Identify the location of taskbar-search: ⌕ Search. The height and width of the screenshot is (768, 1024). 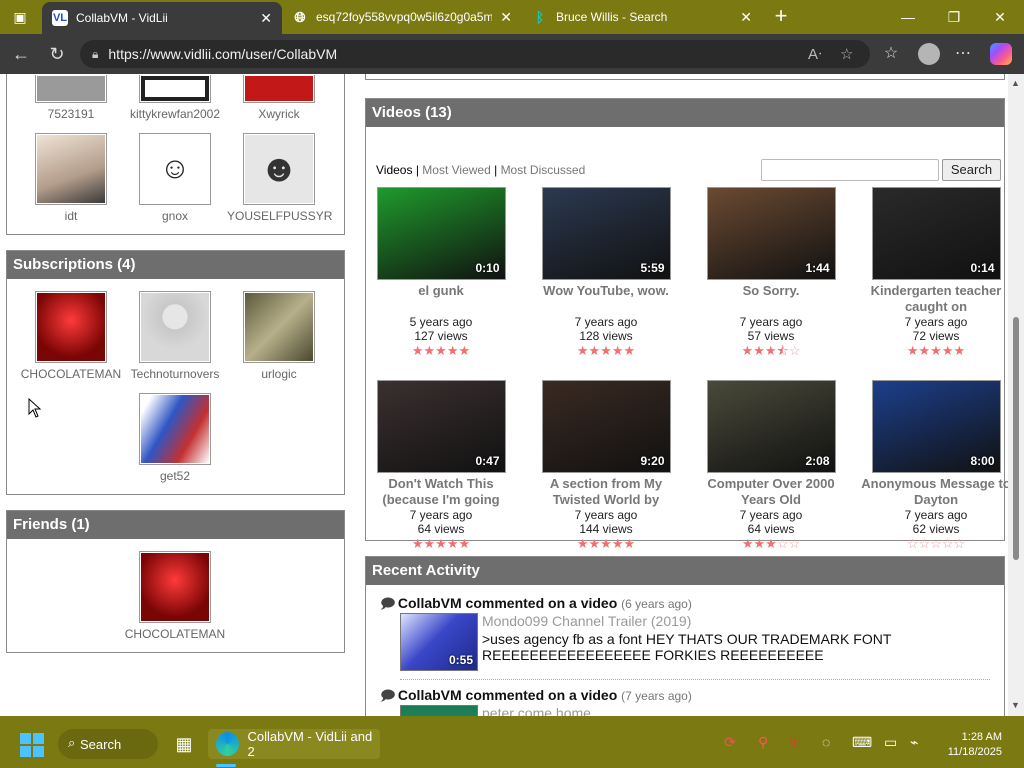
(108, 744).